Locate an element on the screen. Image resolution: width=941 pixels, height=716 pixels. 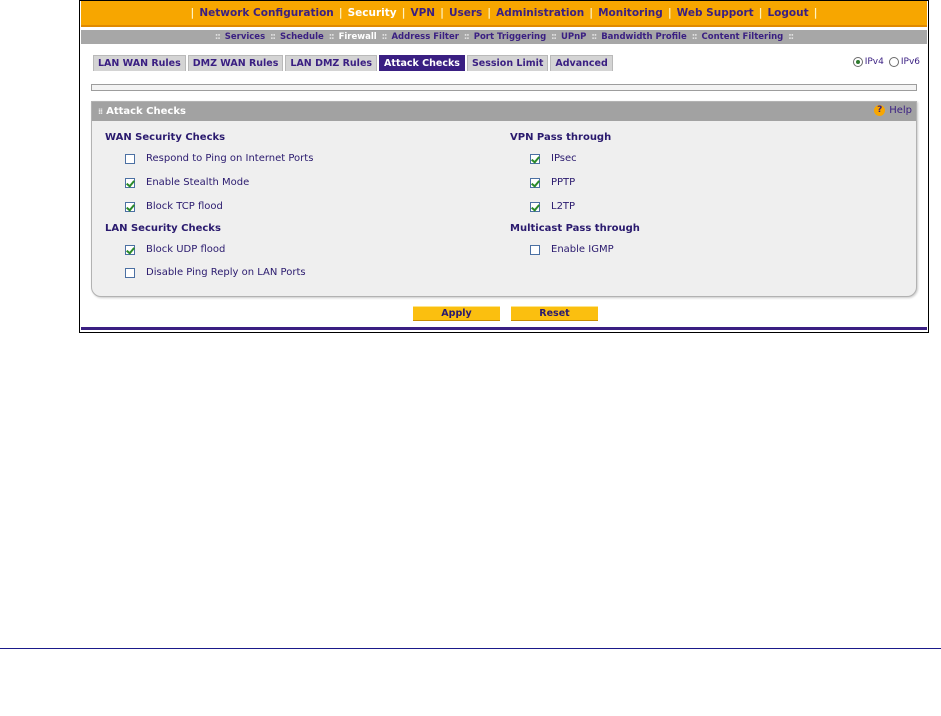
tab-lan-dmz-rules: LAN DMZ Rules is located at coordinates (331, 63).